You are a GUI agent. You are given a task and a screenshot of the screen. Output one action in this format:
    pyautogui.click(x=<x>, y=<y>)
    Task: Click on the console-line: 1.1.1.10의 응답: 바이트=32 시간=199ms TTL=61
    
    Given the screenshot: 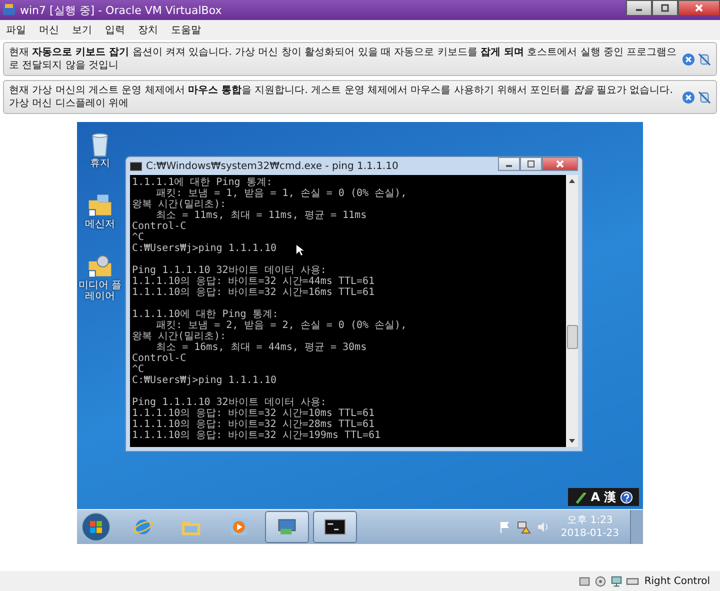 What is the action you would take?
    pyautogui.click(x=256, y=435)
    